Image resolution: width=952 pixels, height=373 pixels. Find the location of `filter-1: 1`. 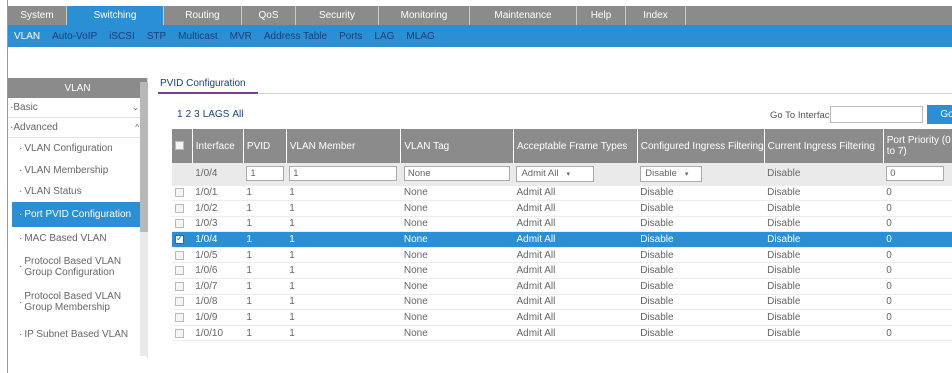

filter-1: 1 is located at coordinates (180, 114).